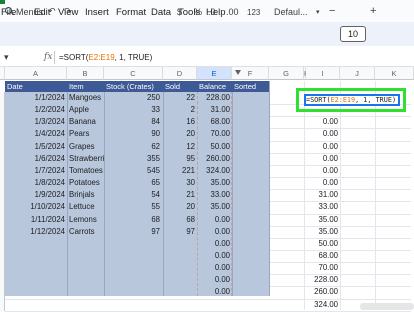 This screenshot has height=312, width=414. I want to click on sorted-value-cell: 228.00, so click(321, 280).